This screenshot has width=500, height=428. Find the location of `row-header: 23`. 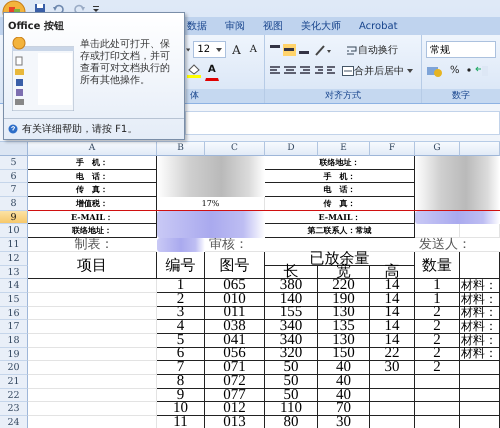

row-header: 23 is located at coordinates (14, 409).